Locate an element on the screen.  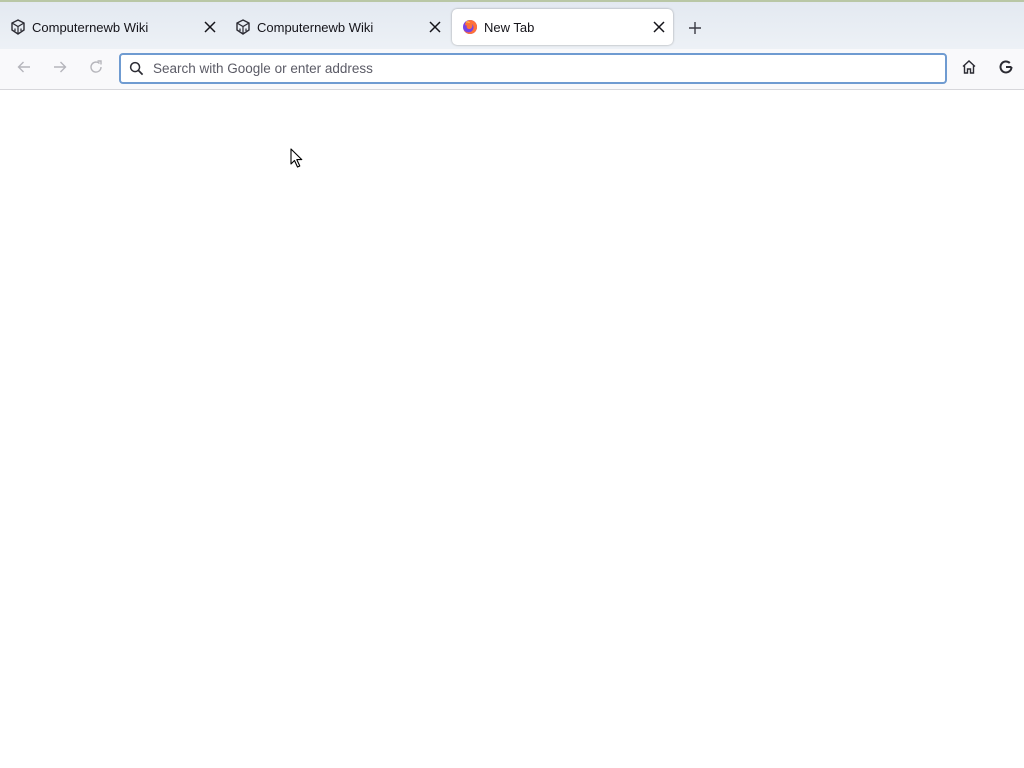
address-input is located at coordinates (549, 68).